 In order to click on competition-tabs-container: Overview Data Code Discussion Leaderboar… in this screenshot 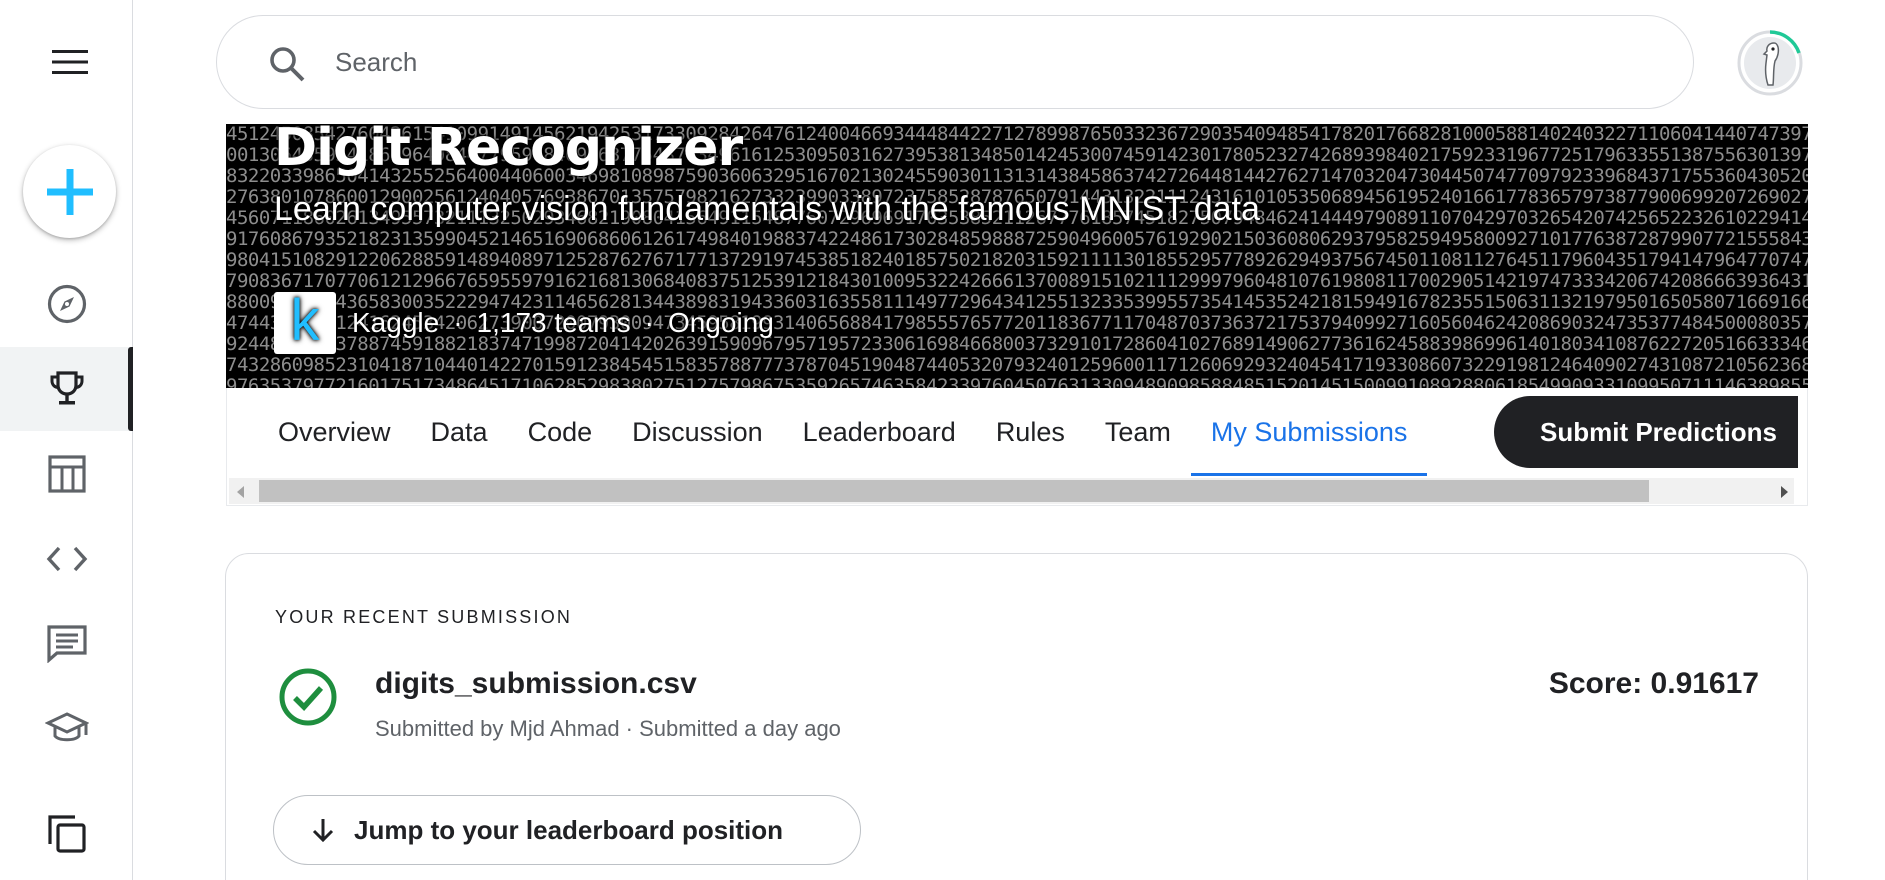, I will do `click(1017, 447)`.